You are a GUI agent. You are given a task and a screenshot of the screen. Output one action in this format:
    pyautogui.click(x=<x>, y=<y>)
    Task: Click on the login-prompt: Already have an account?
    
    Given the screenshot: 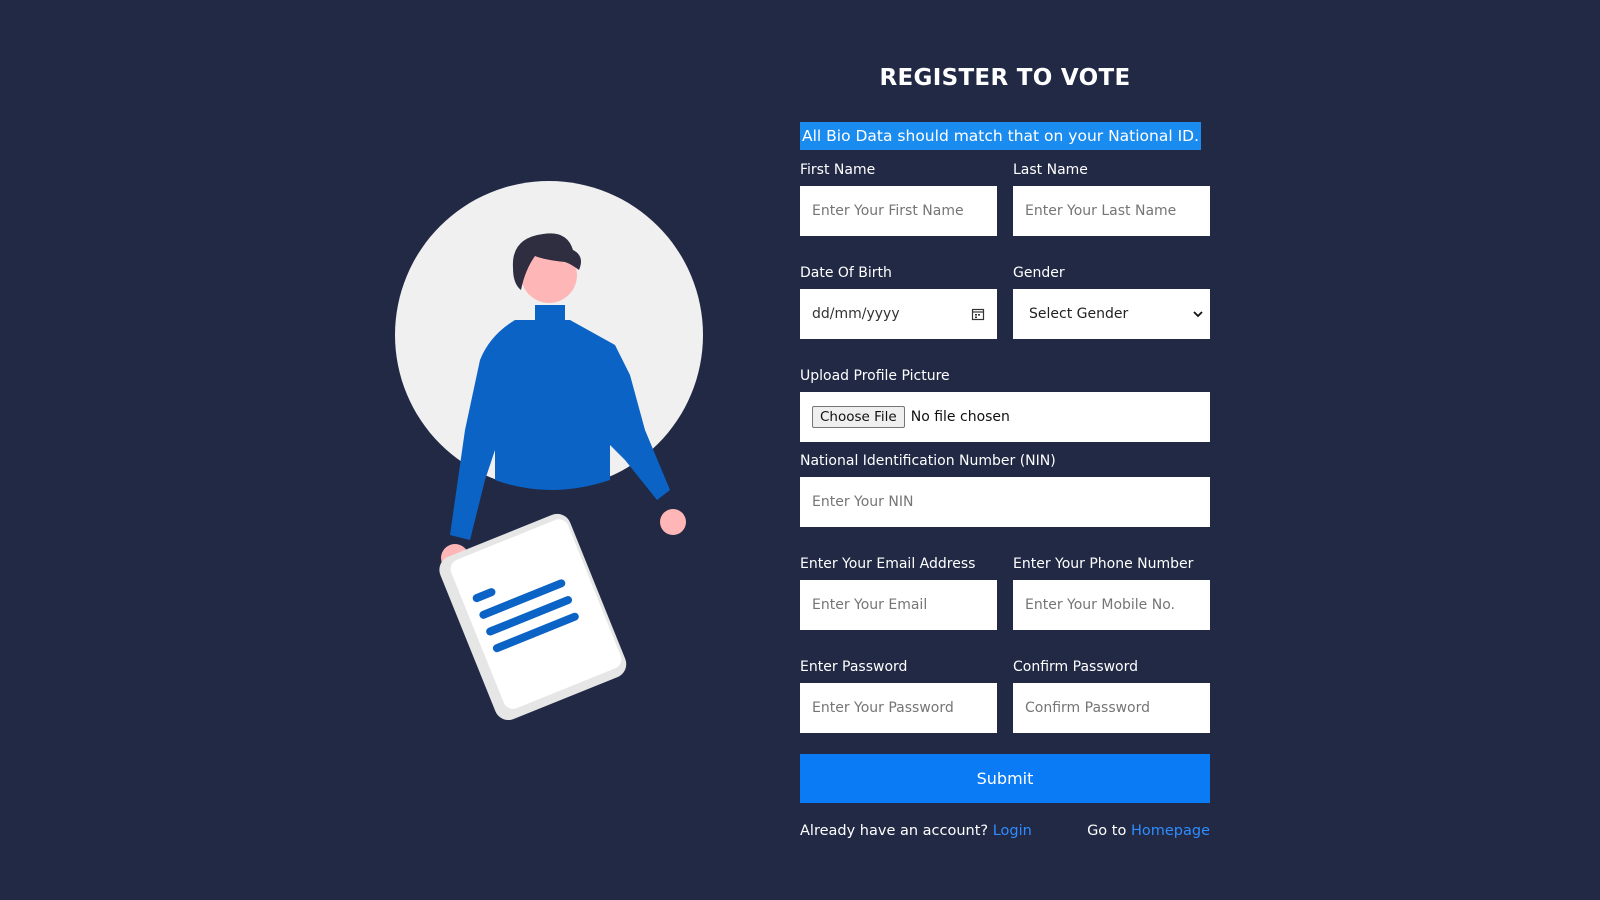 What is the action you would take?
    pyautogui.click(x=894, y=831)
    